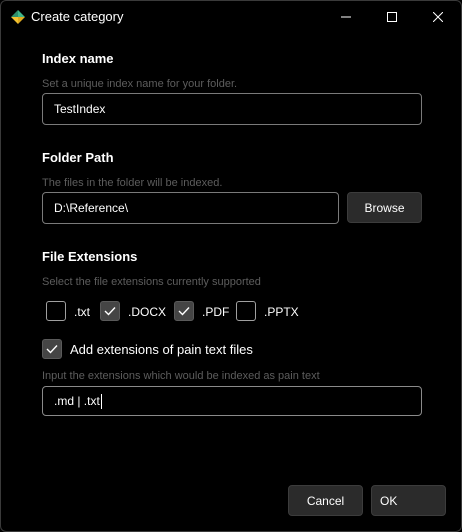  I want to click on folder-path-value: D:\Reference\, so click(91, 208).